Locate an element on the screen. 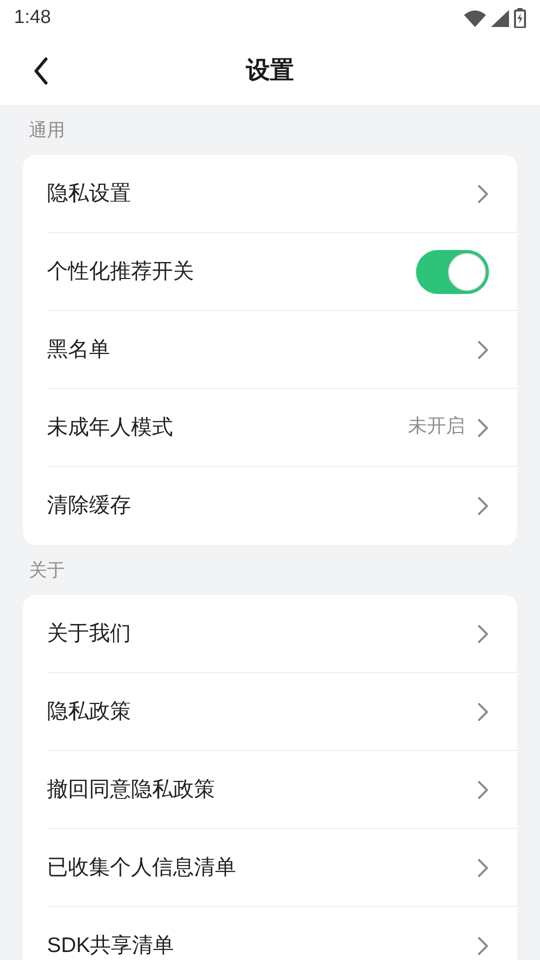  row-label: 个性化推荐开关 is located at coordinates (120, 272).